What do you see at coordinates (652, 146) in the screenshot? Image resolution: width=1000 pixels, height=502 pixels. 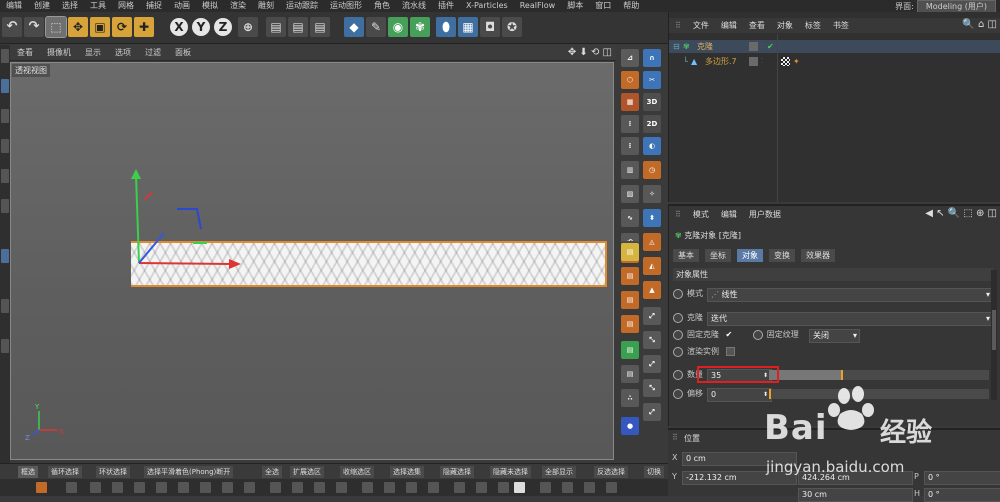 I see `loop-cut-icon: ◐` at bounding box center [652, 146].